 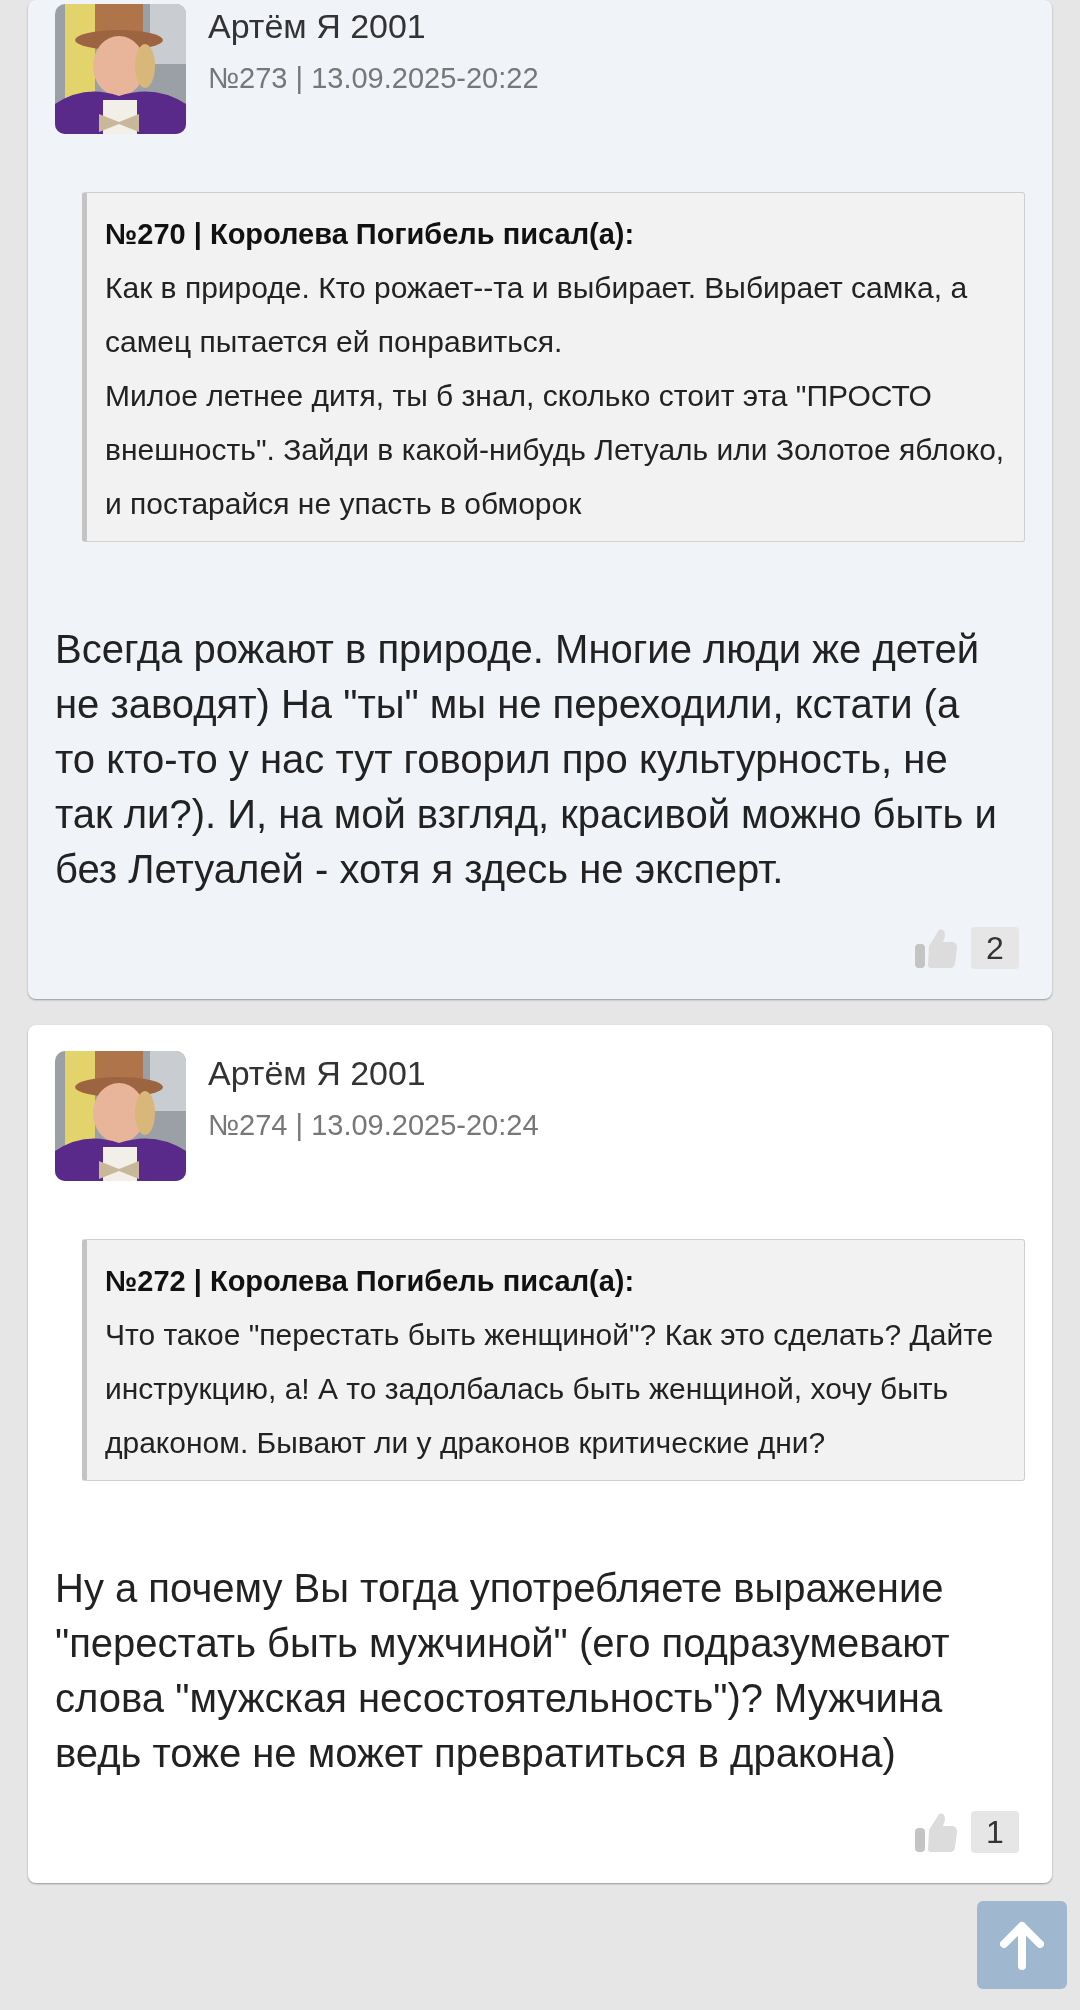 What do you see at coordinates (370, 234) in the screenshot?
I see `quote-header: №270 | Королева Погибель писал(а):` at bounding box center [370, 234].